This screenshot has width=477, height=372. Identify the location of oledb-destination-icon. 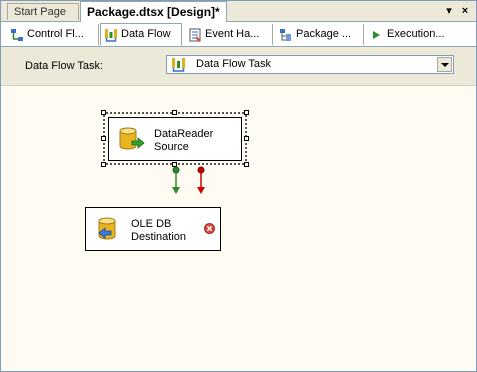
(107, 228).